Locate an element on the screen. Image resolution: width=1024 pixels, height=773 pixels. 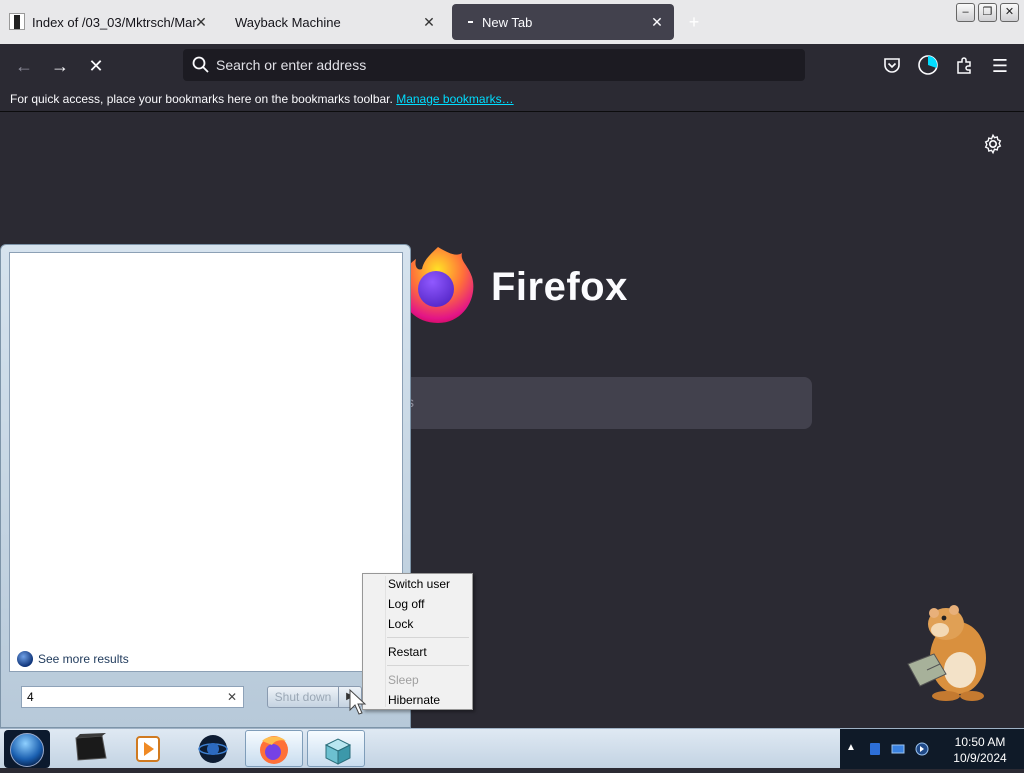
address-bar is located at coordinates (494, 65).